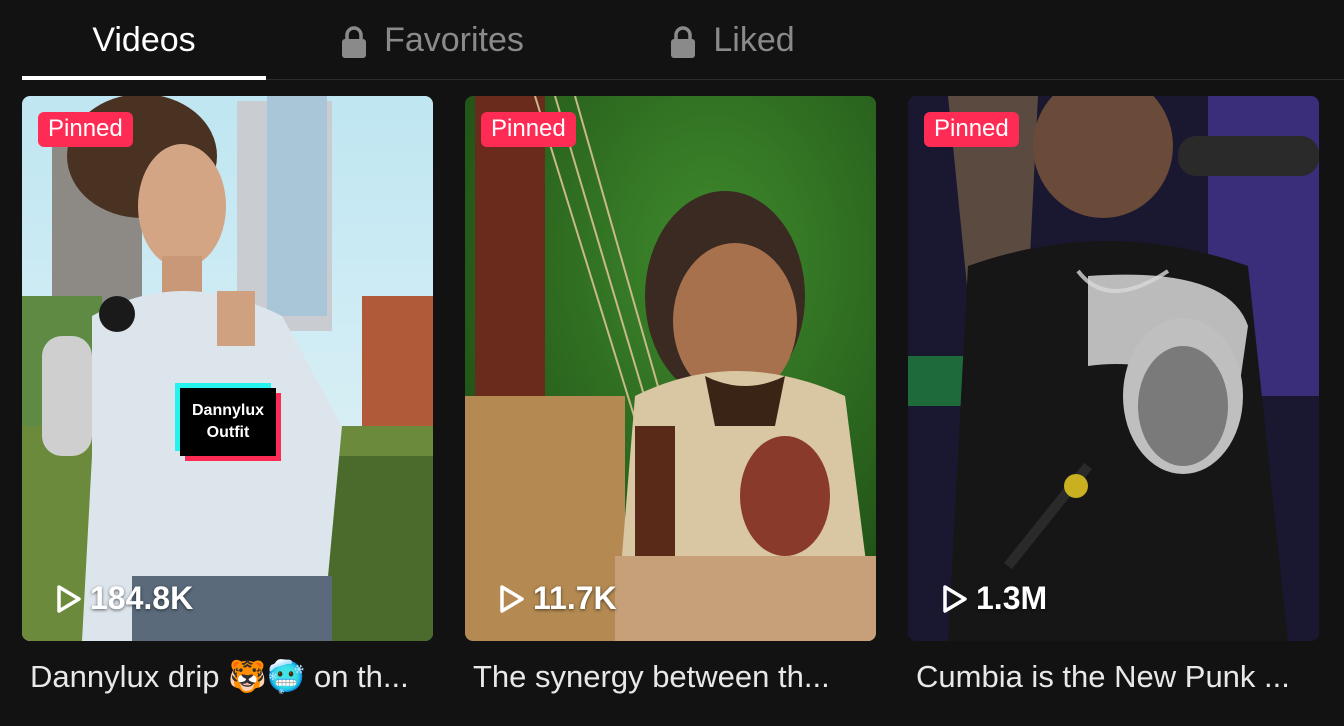 The height and width of the screenshot is (726, 1344). I want to click on play-count: 184.8K, so click(124, 598).